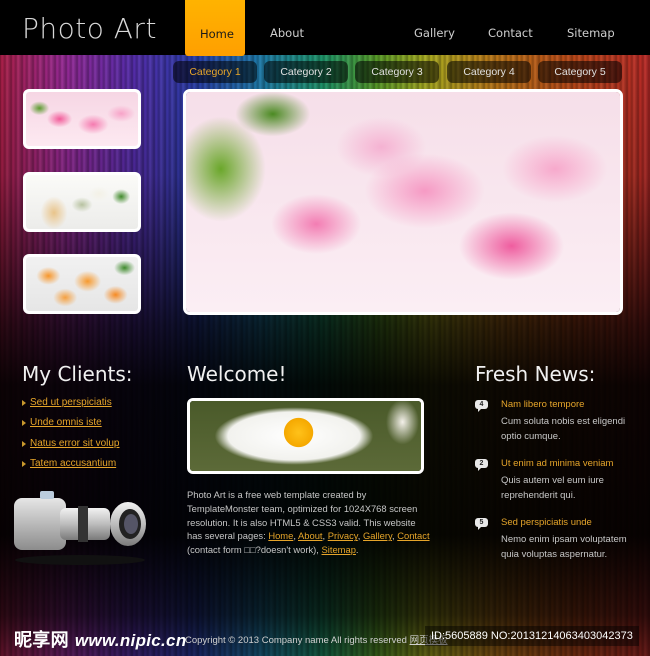 The width and height of the screenshot is (650, 656). I want to click on link-gallery: Gallery, so click(377, 535).